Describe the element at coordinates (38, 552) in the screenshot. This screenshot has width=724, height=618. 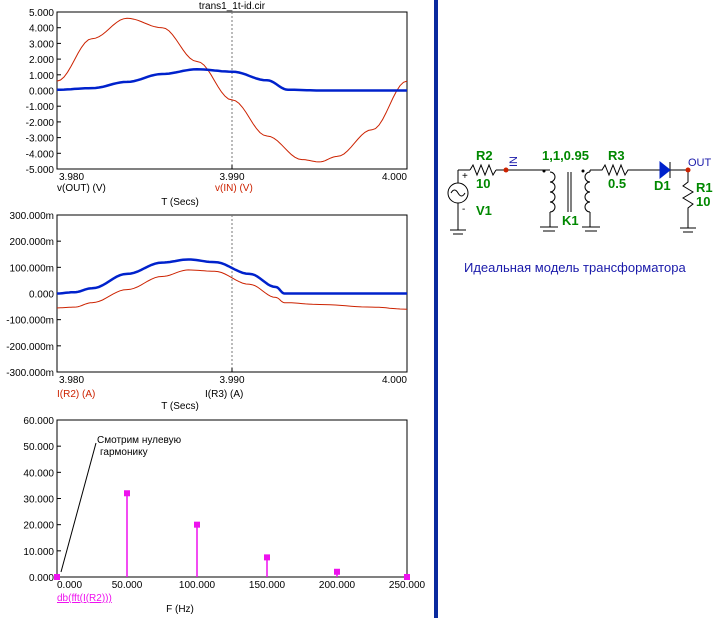
I see `y-tick-label: 10.000` at that location.